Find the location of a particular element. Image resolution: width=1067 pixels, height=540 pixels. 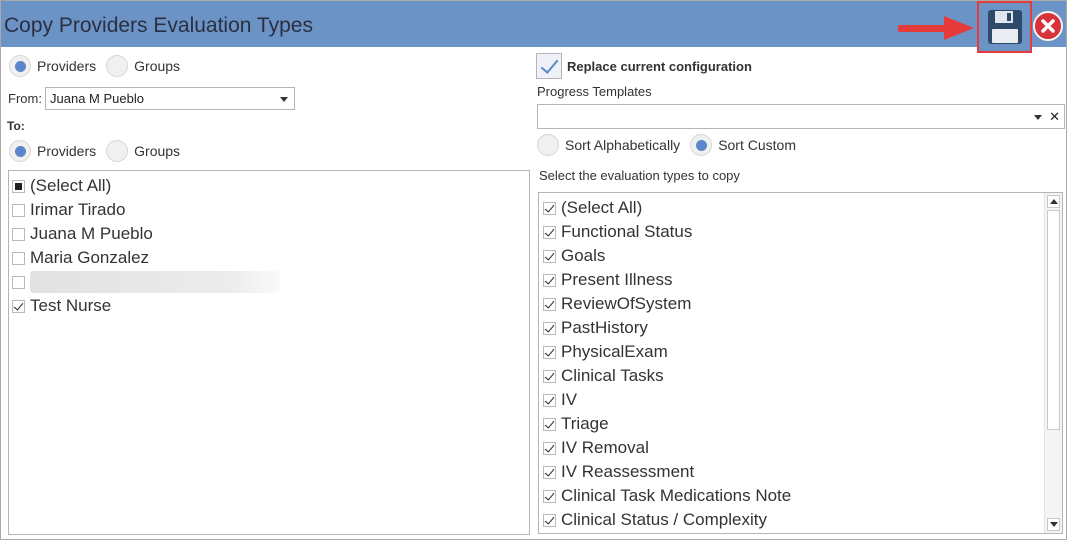

list-item-label: ReviewOfSystem is located at coordinates (626, 303).